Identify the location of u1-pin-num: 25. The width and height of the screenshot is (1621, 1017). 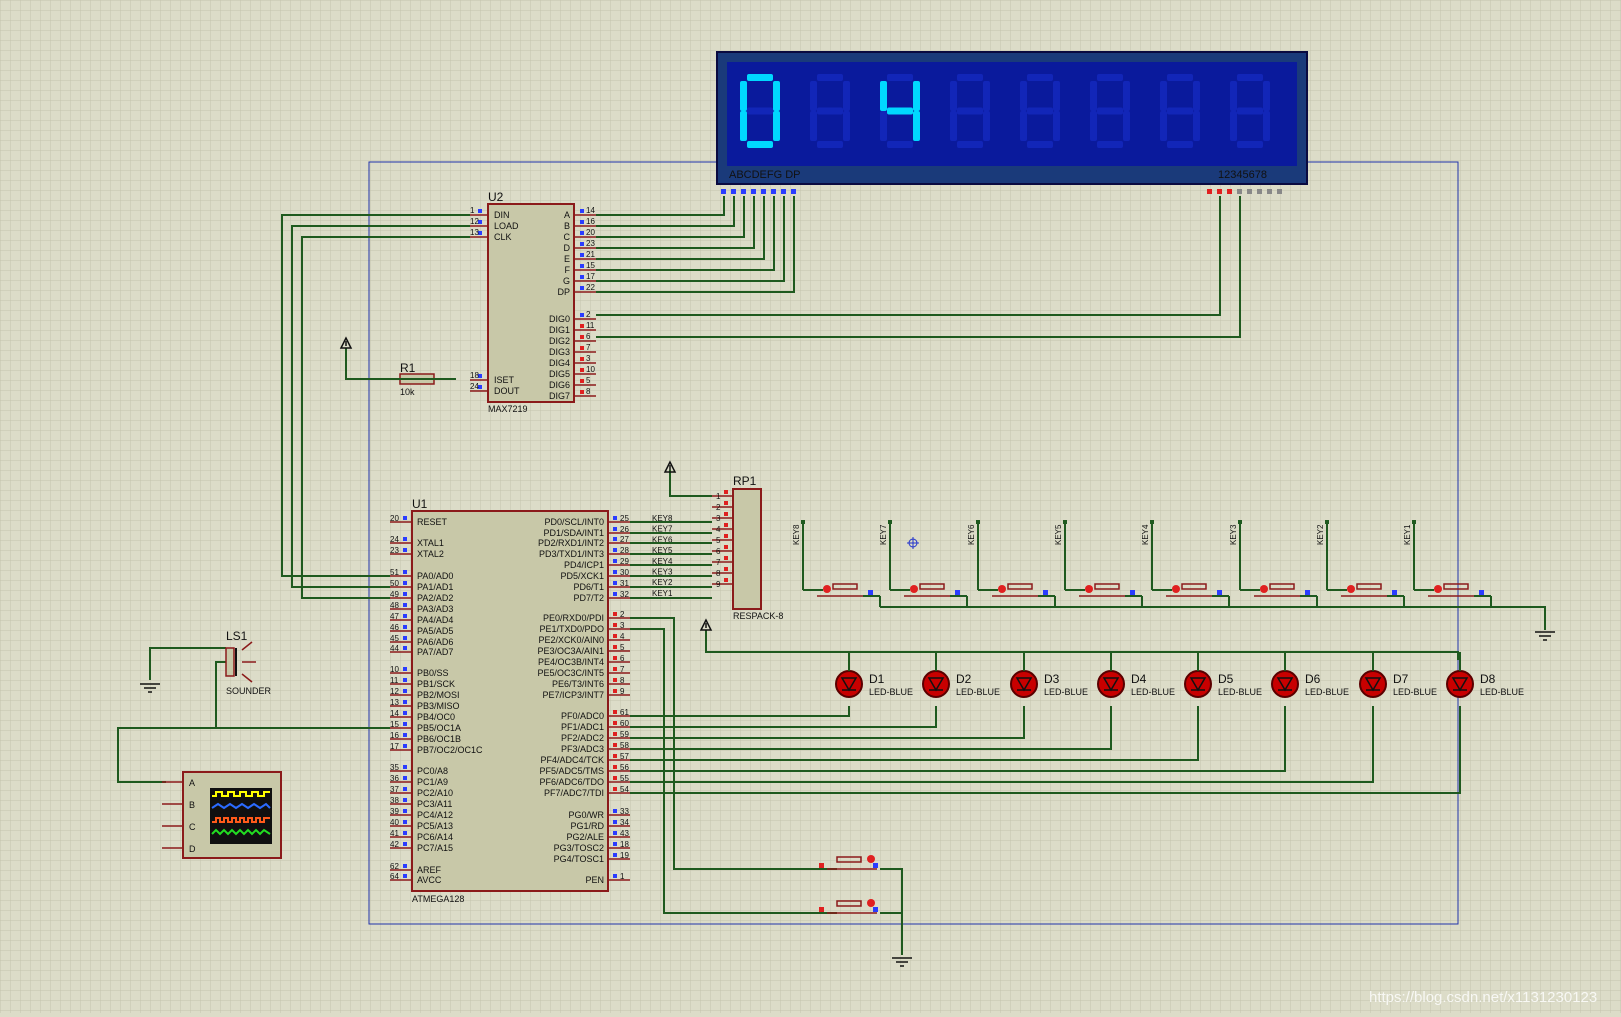
(624, 518).